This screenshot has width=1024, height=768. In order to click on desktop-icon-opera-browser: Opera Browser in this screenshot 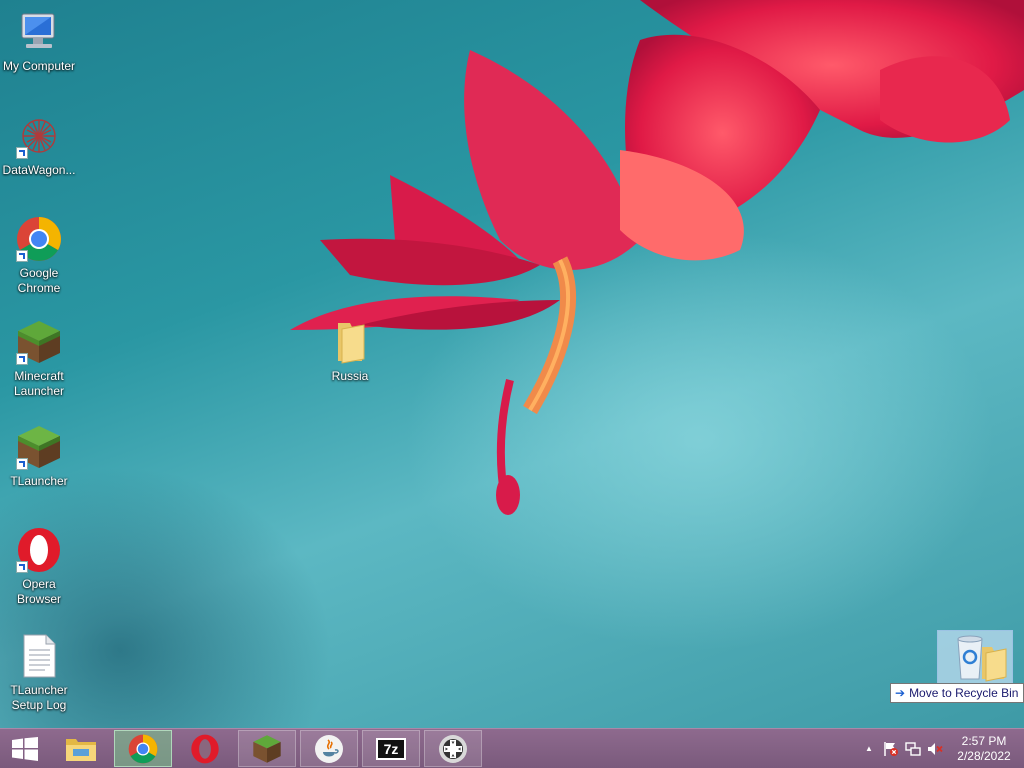, I will do `click(39, 566)`.